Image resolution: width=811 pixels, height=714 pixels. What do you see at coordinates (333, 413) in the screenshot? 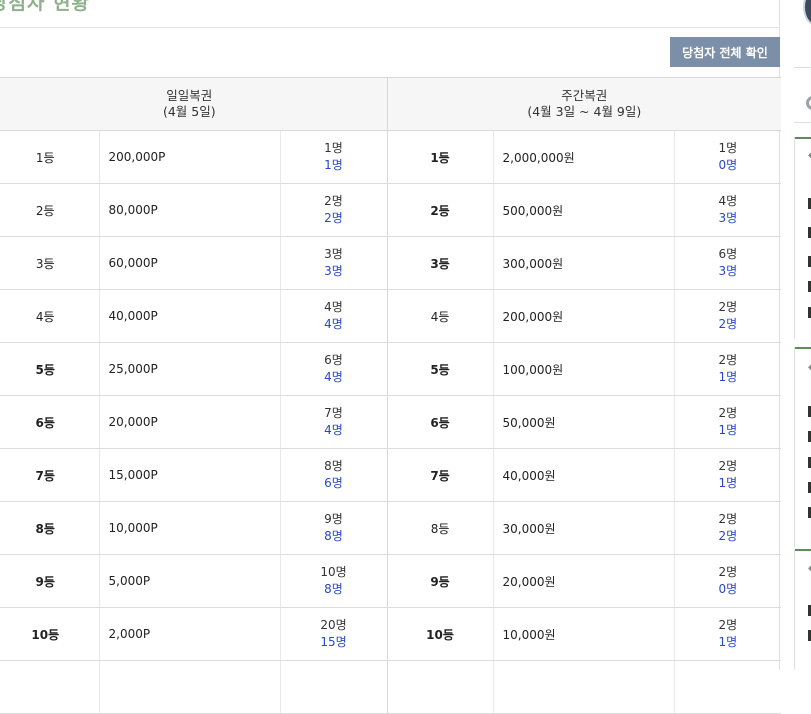
I see `daily-winner-total: 7명` at bounding box center [333, 413].